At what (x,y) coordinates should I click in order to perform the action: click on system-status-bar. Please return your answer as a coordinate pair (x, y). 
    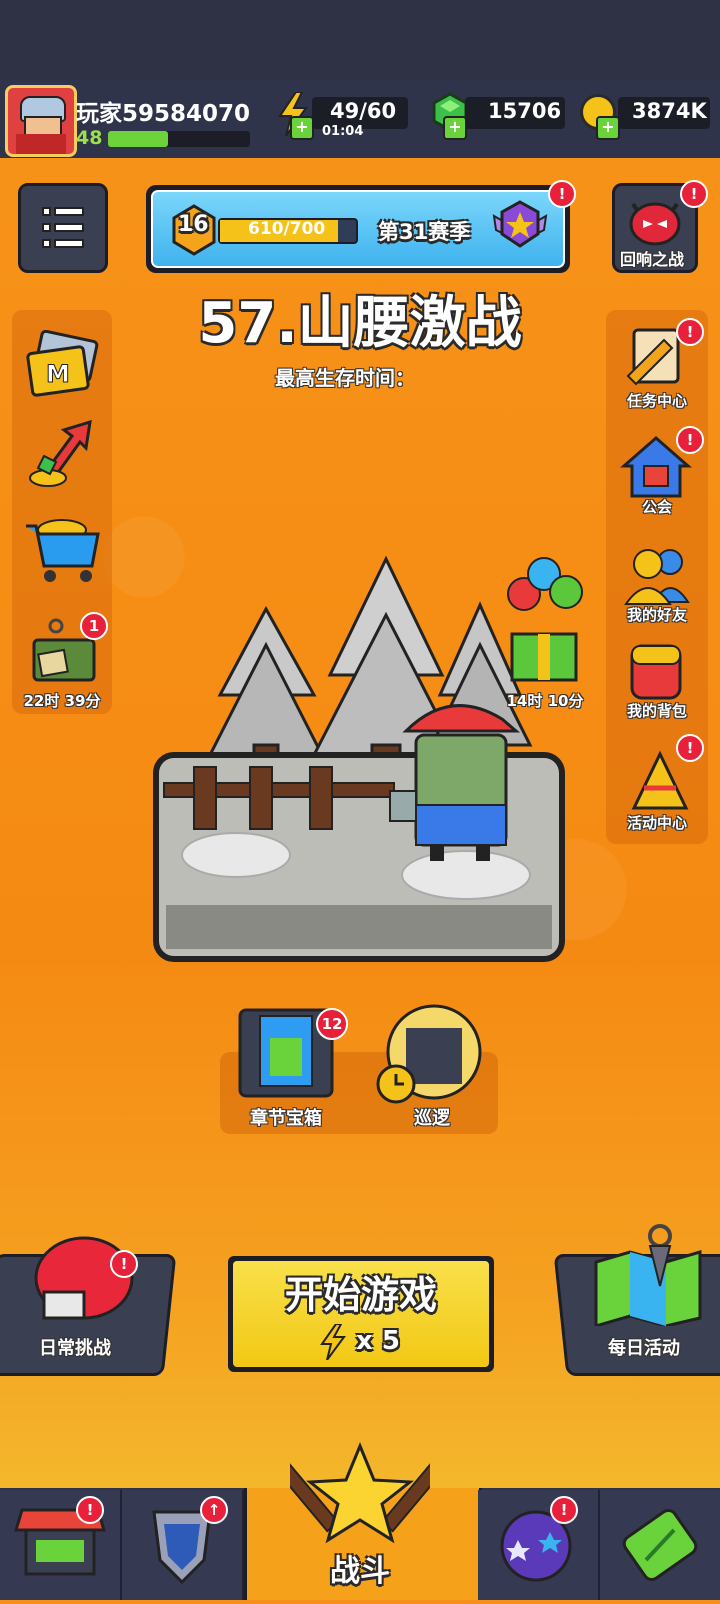
    Looking at the image, I should click on (360, 40).